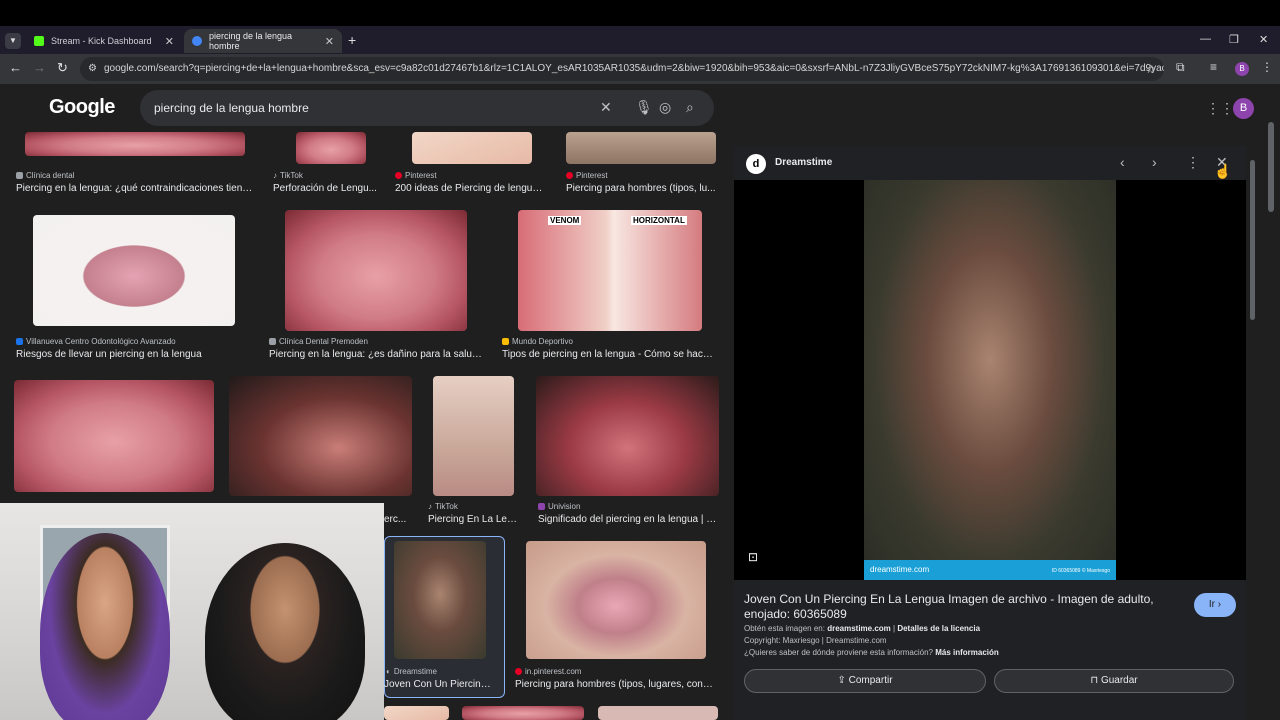 The height and width of the screenshot is (720, 1280). Describe the element at coordinates (96, 341) in the screenshot. I see `result-source: Villanueva Centro Odontológico Avanzado` at that location.